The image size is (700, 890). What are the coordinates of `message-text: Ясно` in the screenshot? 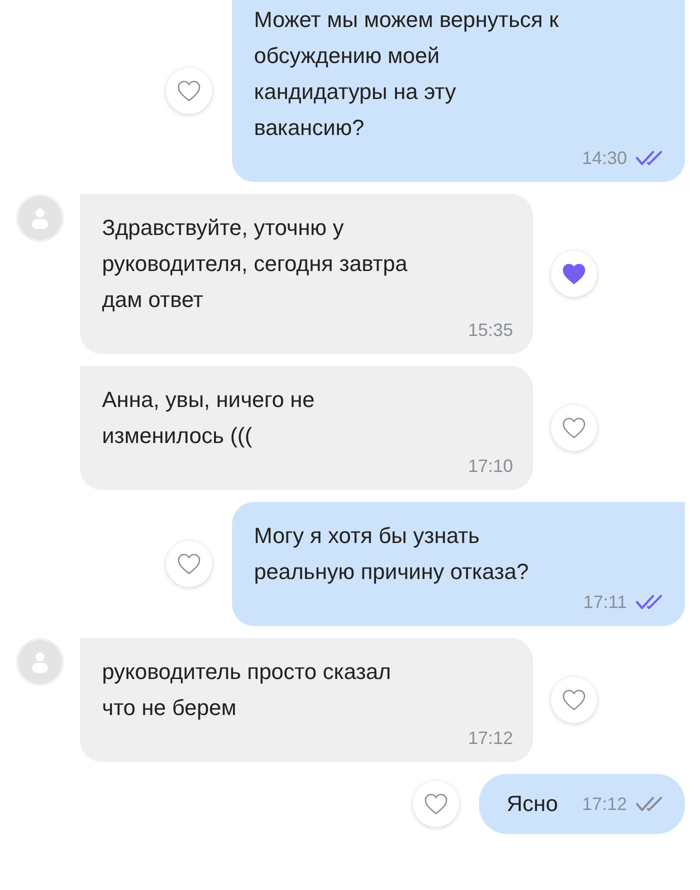 It's located at (532, 804).